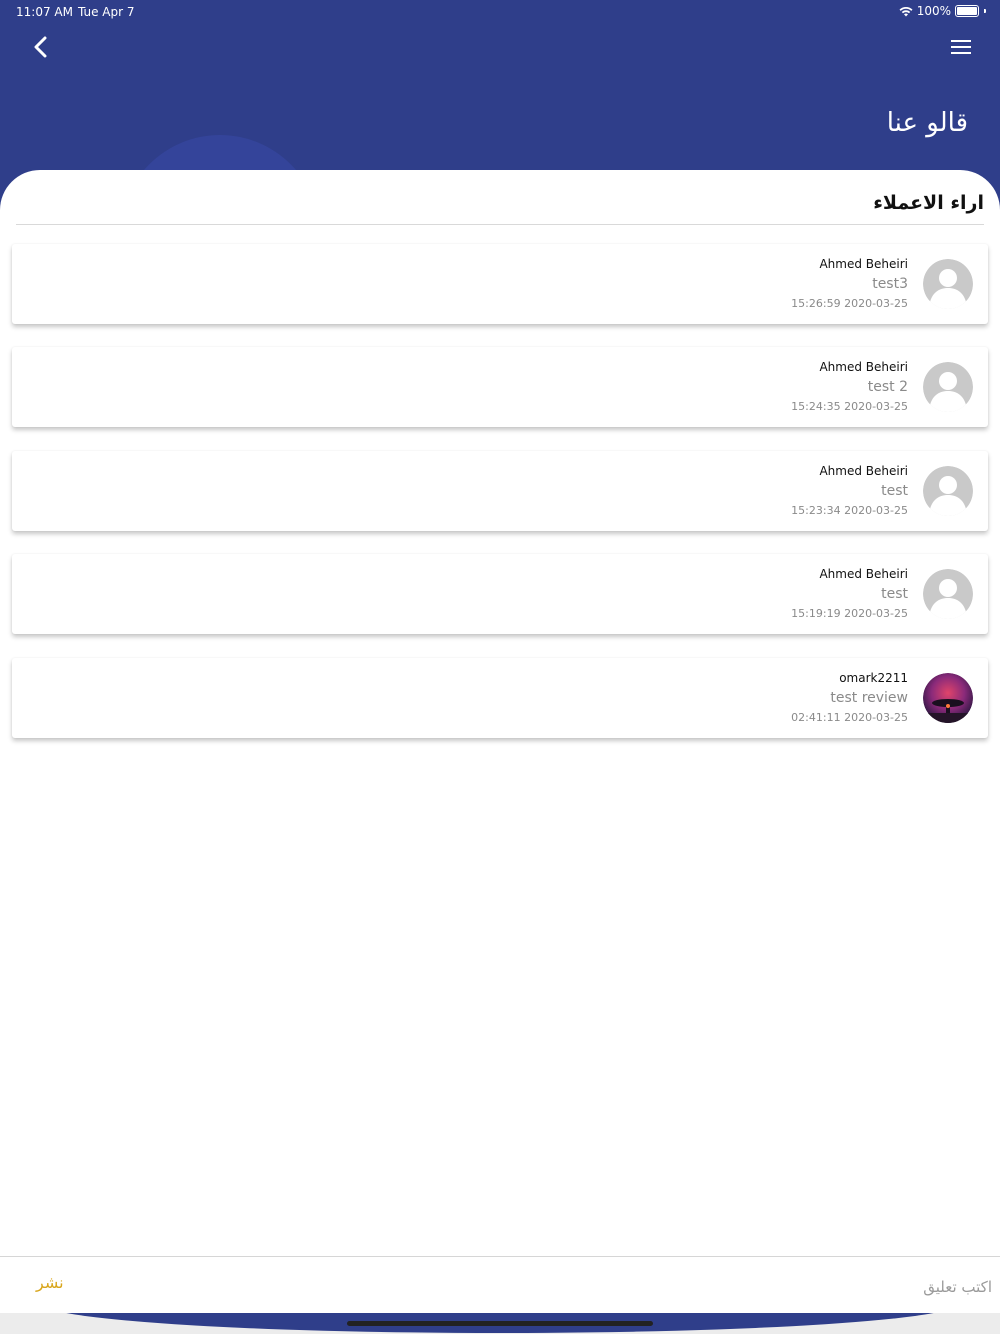 The width and height of the screenshot is (1000, 1334). Describe the element at coordinates (582, 1287) in the screenshot. I see `comment-input` at that location.